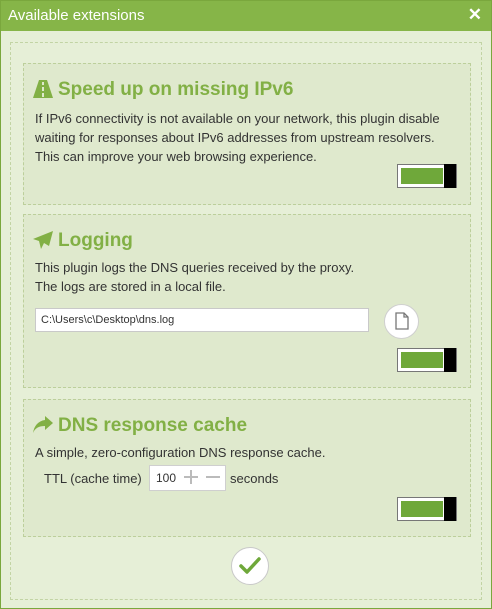 The image size is (492, 609). Describe the element at coordinates (246, 16) in the screenshot. I see `title-bar: Available extensions ✕` at that location.